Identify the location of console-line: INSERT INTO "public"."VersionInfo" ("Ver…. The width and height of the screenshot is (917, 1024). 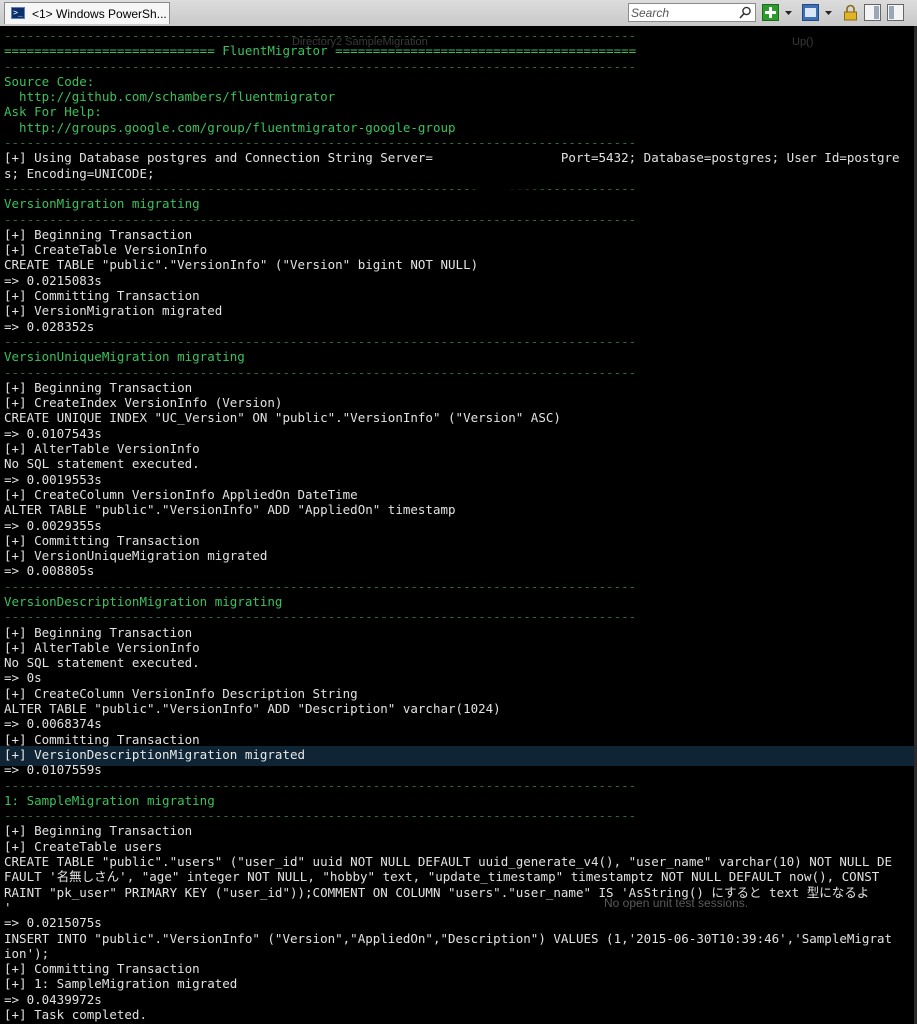
(448, 938).